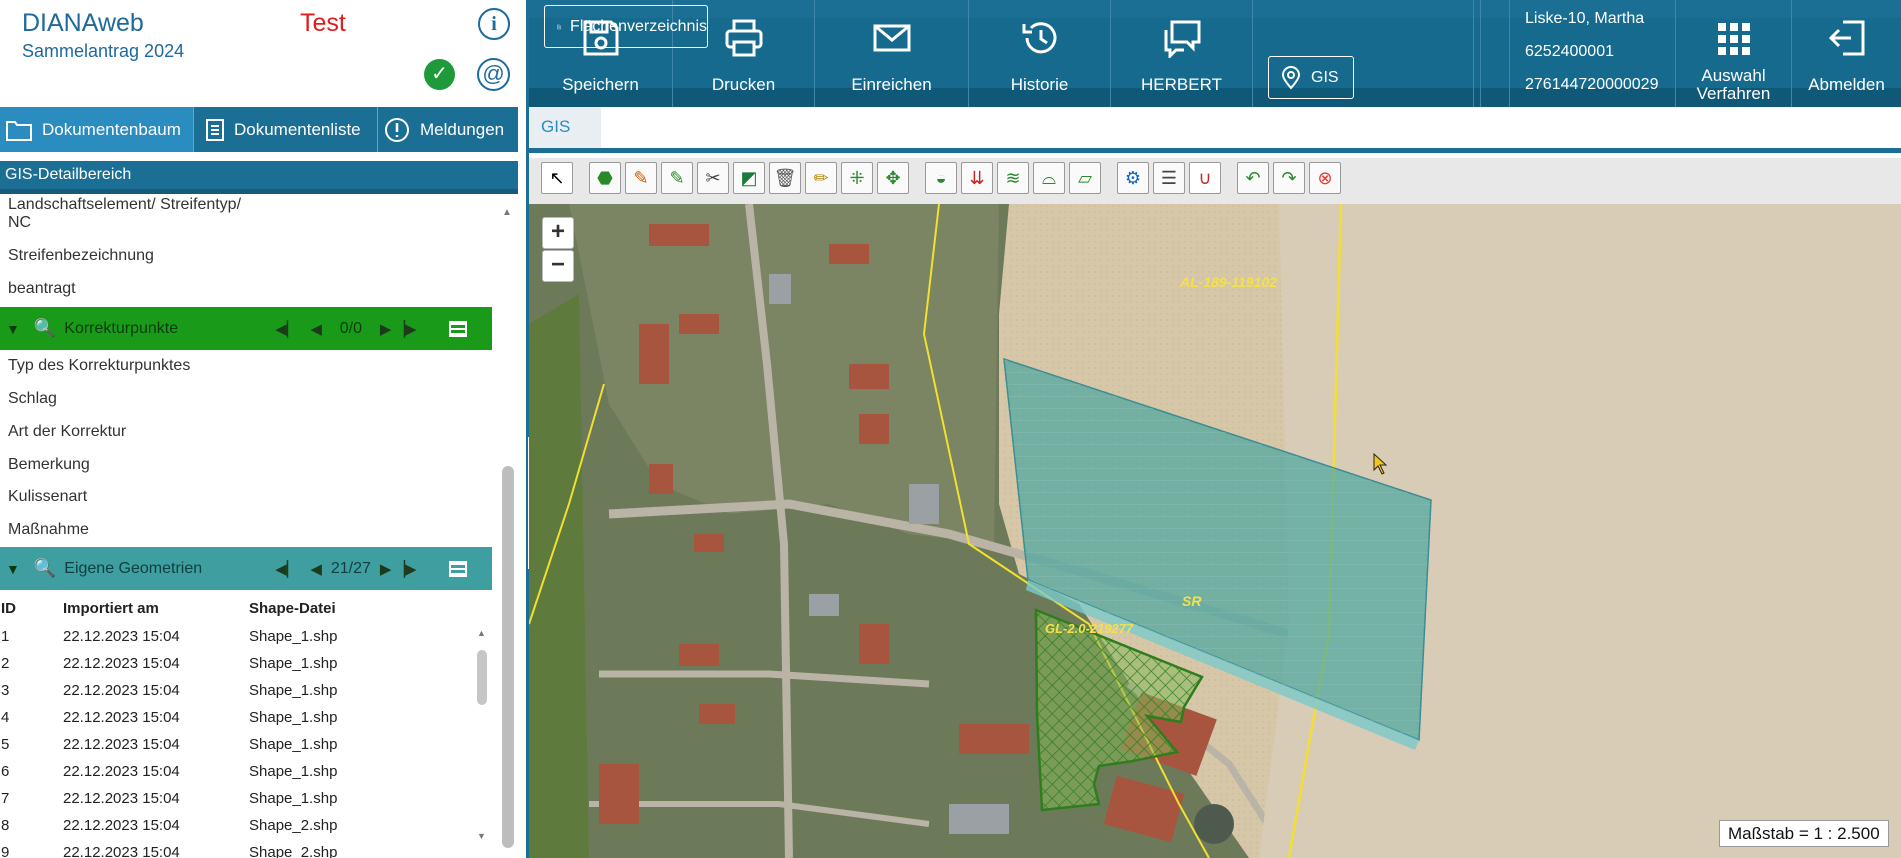 The image size is (1901, 858). Describe the element at coordinates (565, 127) in the screenshot. I see `tab-gis: GIS` at that location.